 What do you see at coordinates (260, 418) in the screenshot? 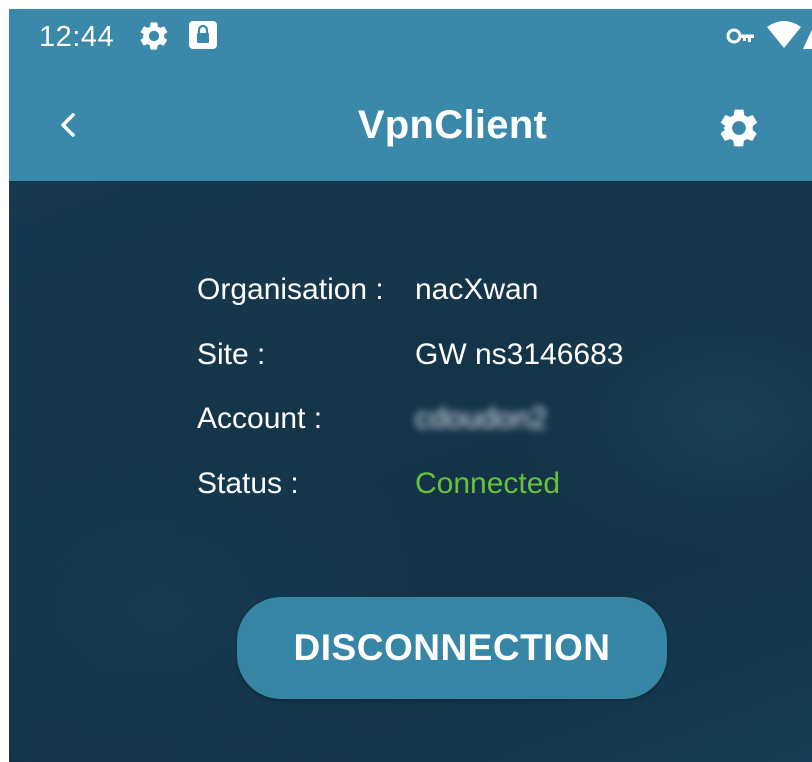
I see `account-label: Account :` at bounding box center [260, 418].